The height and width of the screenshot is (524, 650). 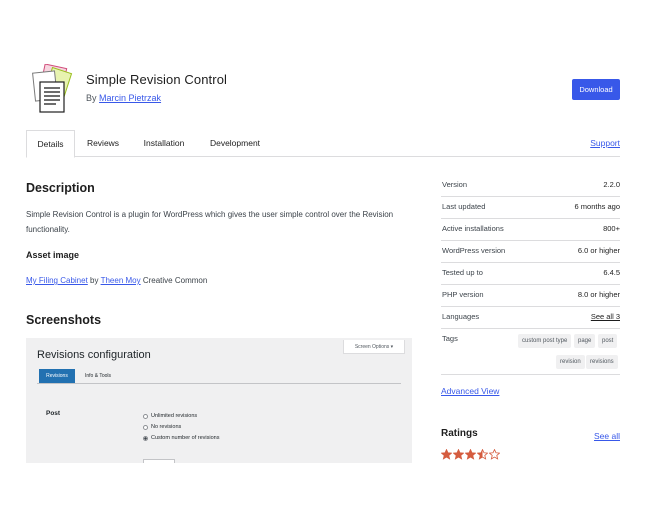 I want to click on meta-row-languages: Languages See all 3, so click(x=530, y=317).